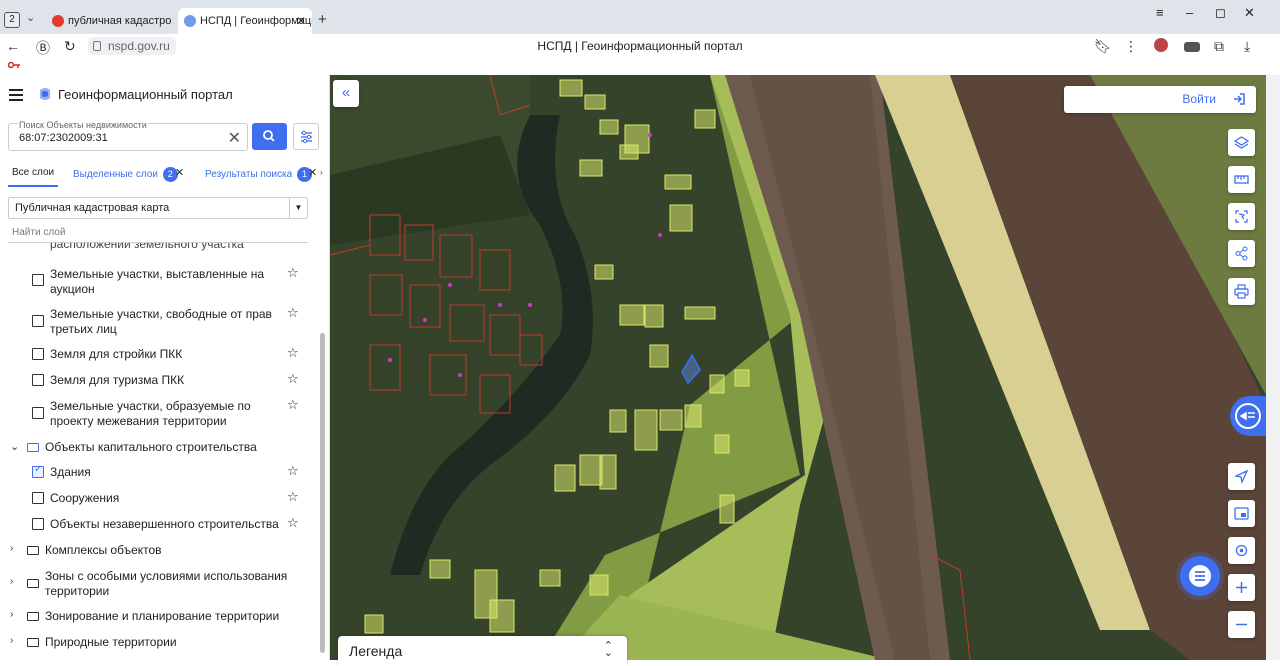 This screenshot has width=1280, height=666. Describe the element at coordinates (16, 96) in the screenshot. I see `hamburger-icon` at that location.